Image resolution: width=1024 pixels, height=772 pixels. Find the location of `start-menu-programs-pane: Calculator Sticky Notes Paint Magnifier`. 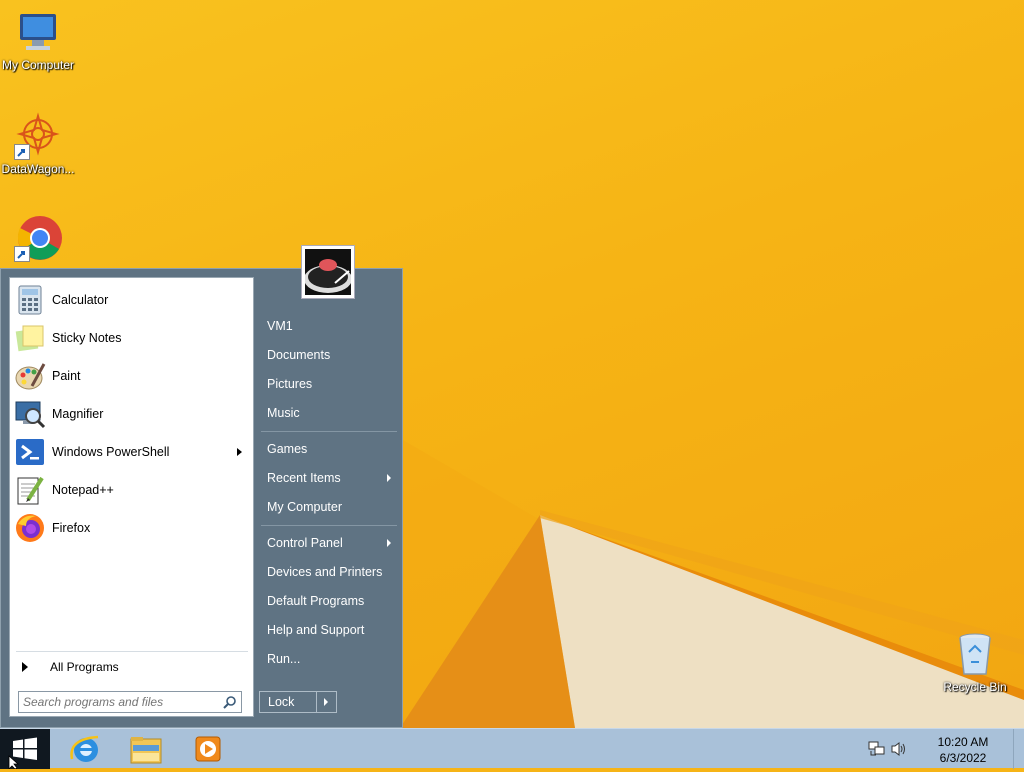

start-menu-programs-pane: Calculator Sticky Notes Paint Magnifier is located at coordinates (131, 497).